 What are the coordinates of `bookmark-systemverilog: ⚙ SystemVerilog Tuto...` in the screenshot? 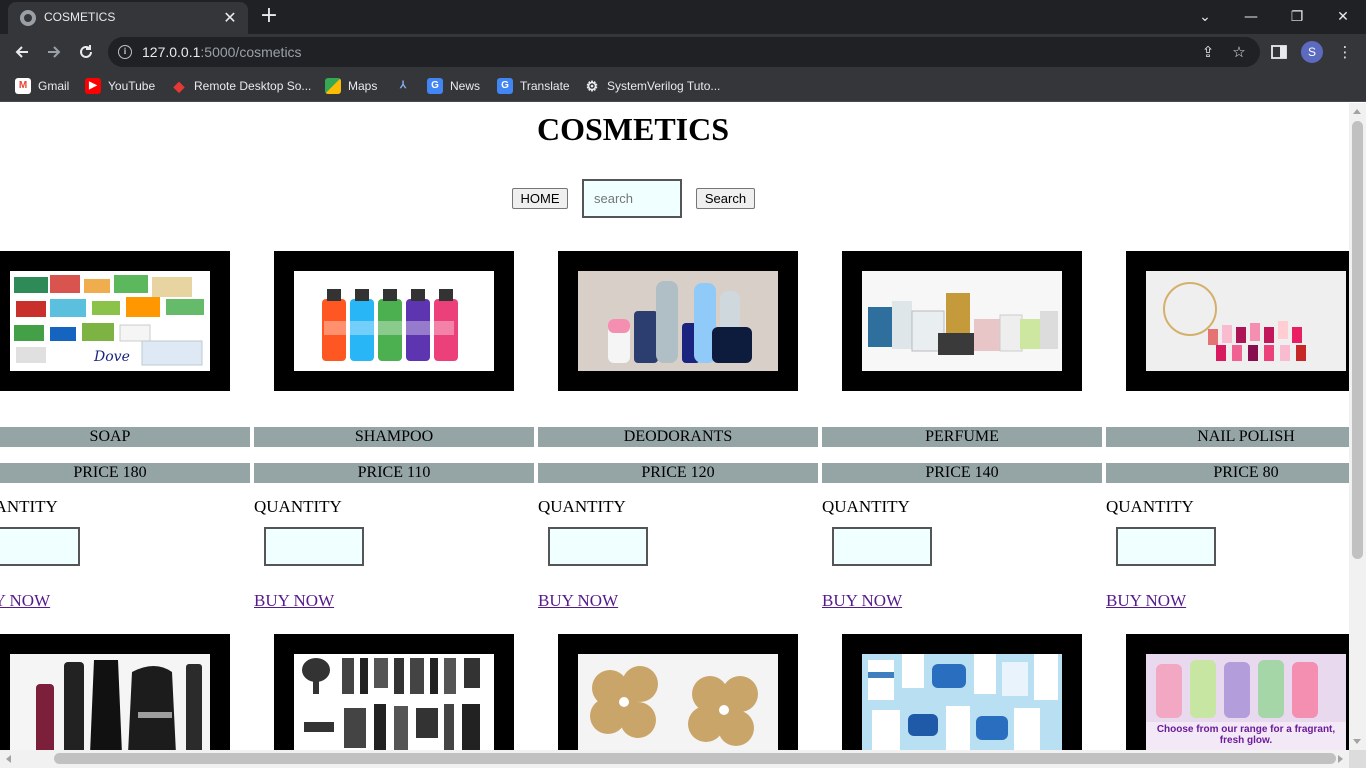 It's located at (652, 86).